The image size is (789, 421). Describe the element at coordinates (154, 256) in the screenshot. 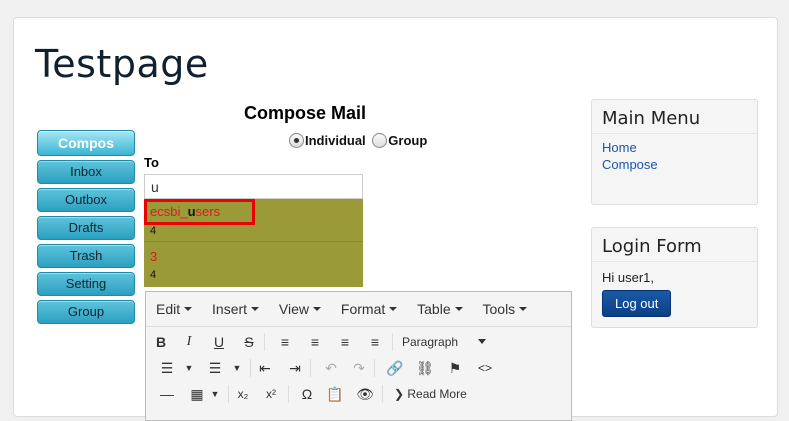

I see `suggestion-name: 3` at that location.